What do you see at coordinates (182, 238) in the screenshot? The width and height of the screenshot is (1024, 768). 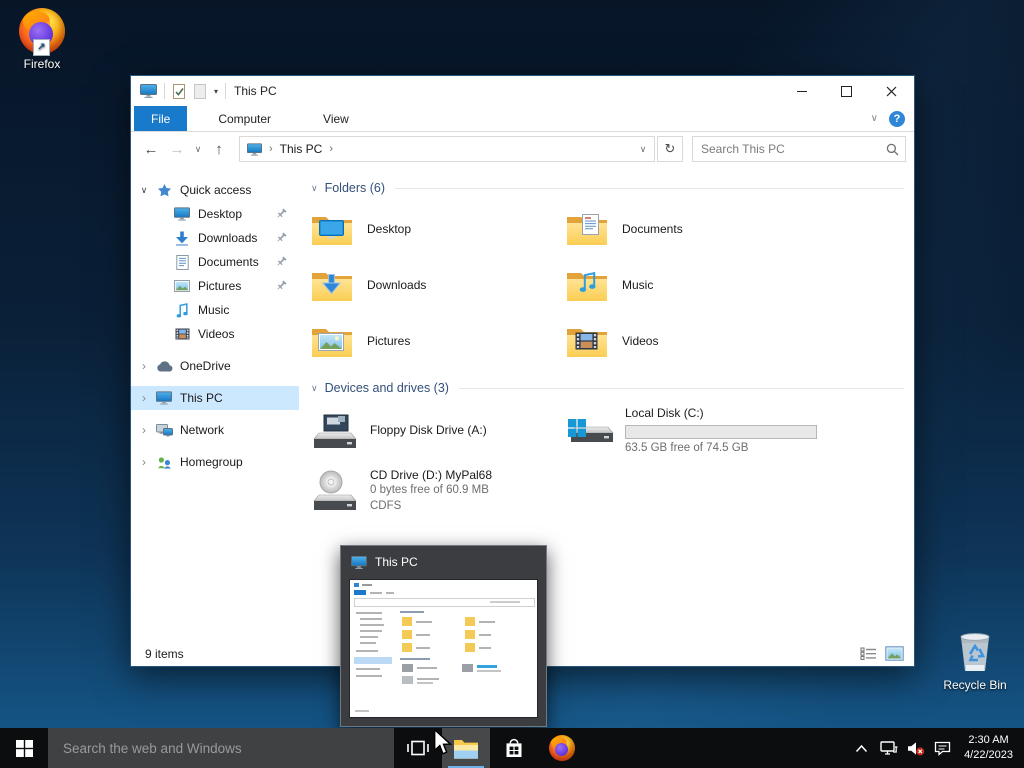 I see `downloads-icon` at bounding box center [182, 238].